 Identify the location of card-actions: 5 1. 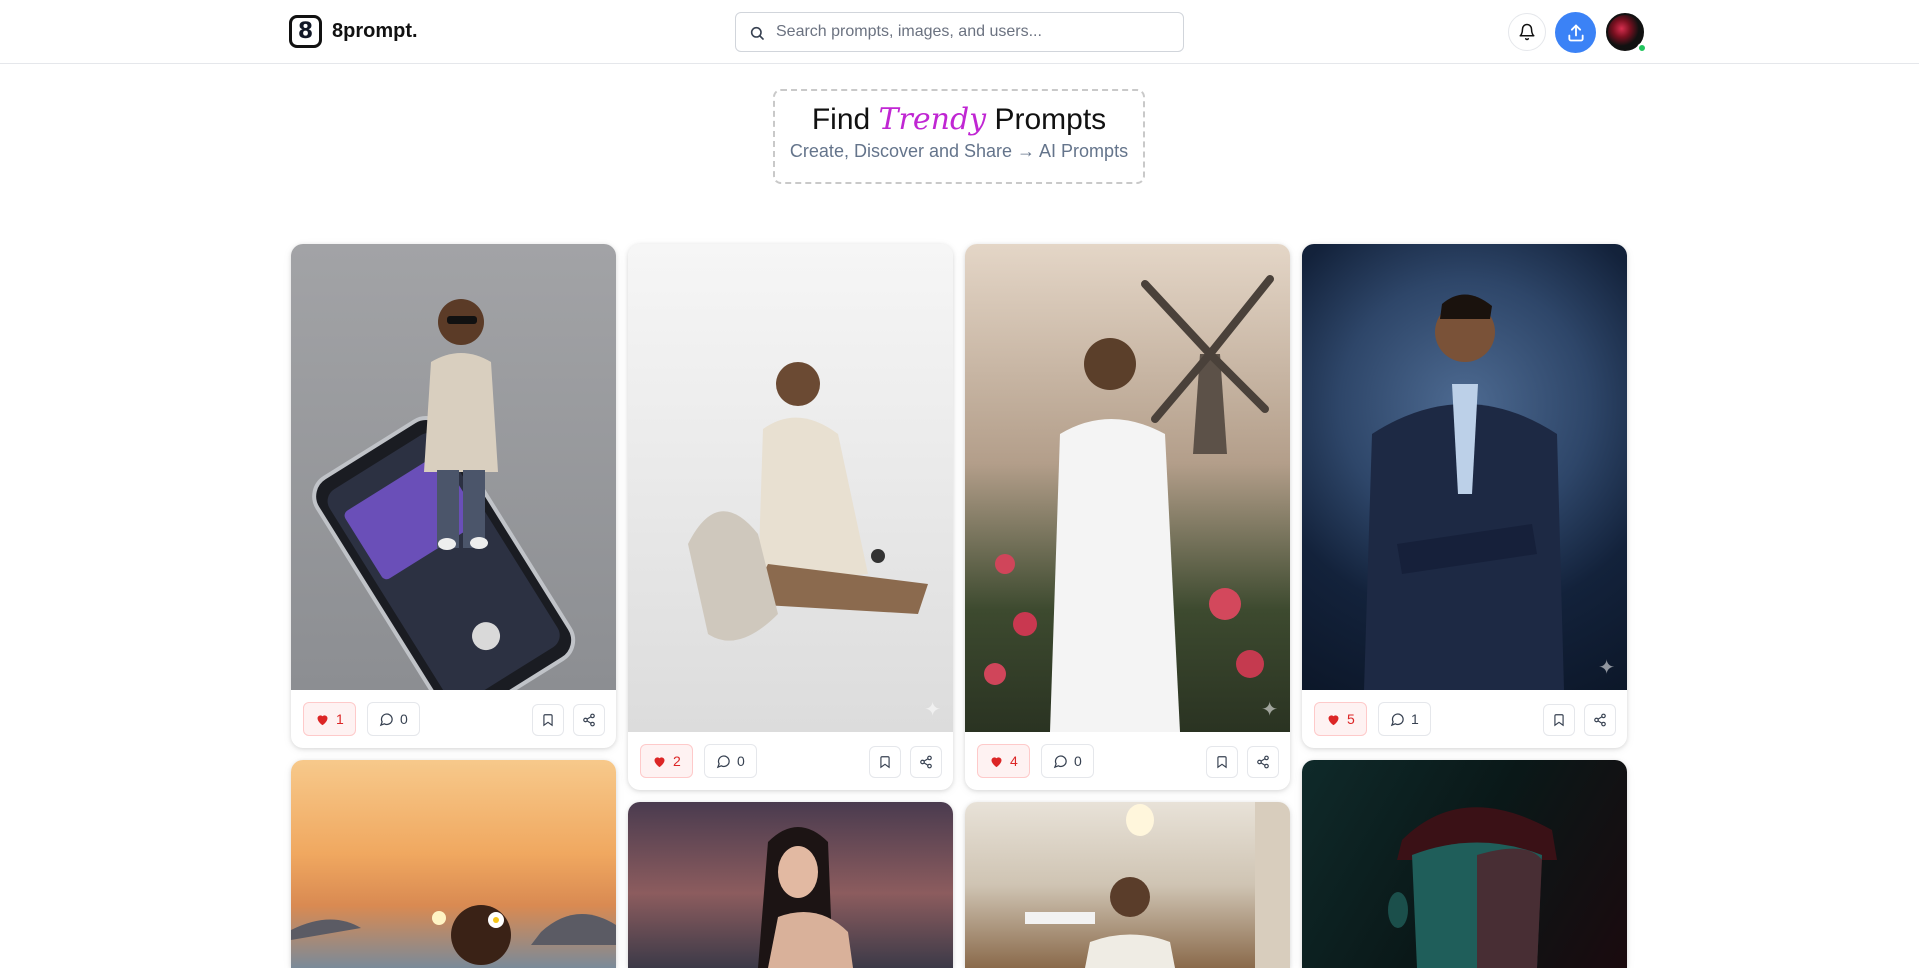
(1464, 719).